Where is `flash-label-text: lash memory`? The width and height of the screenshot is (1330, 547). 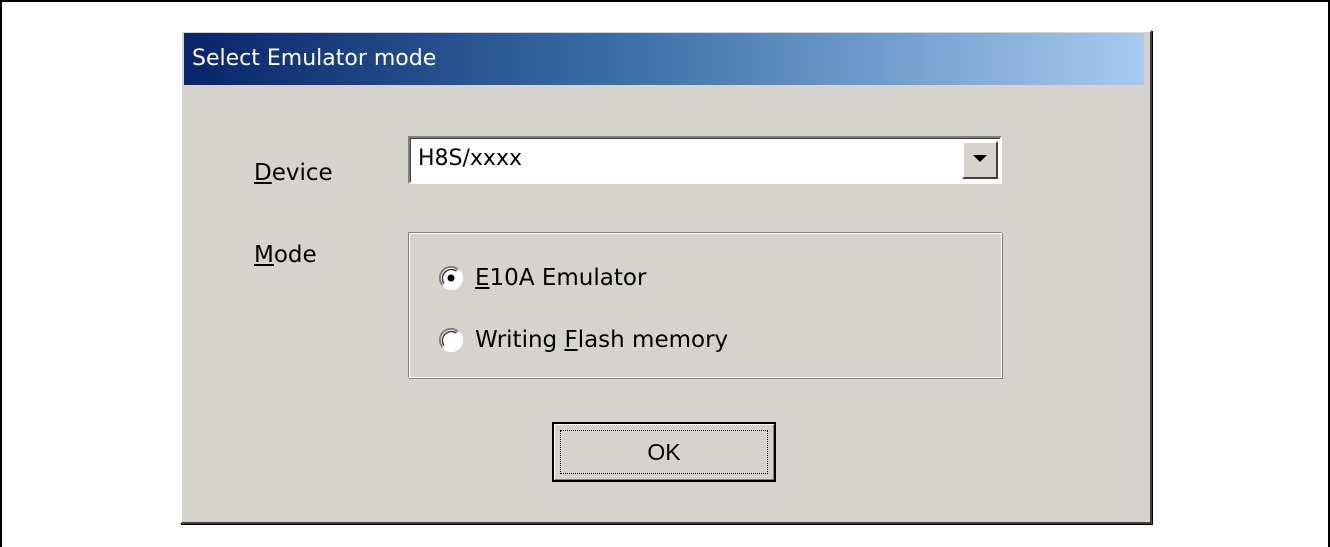
flash-label-text: lash memory is located at coordinates (653, 340).